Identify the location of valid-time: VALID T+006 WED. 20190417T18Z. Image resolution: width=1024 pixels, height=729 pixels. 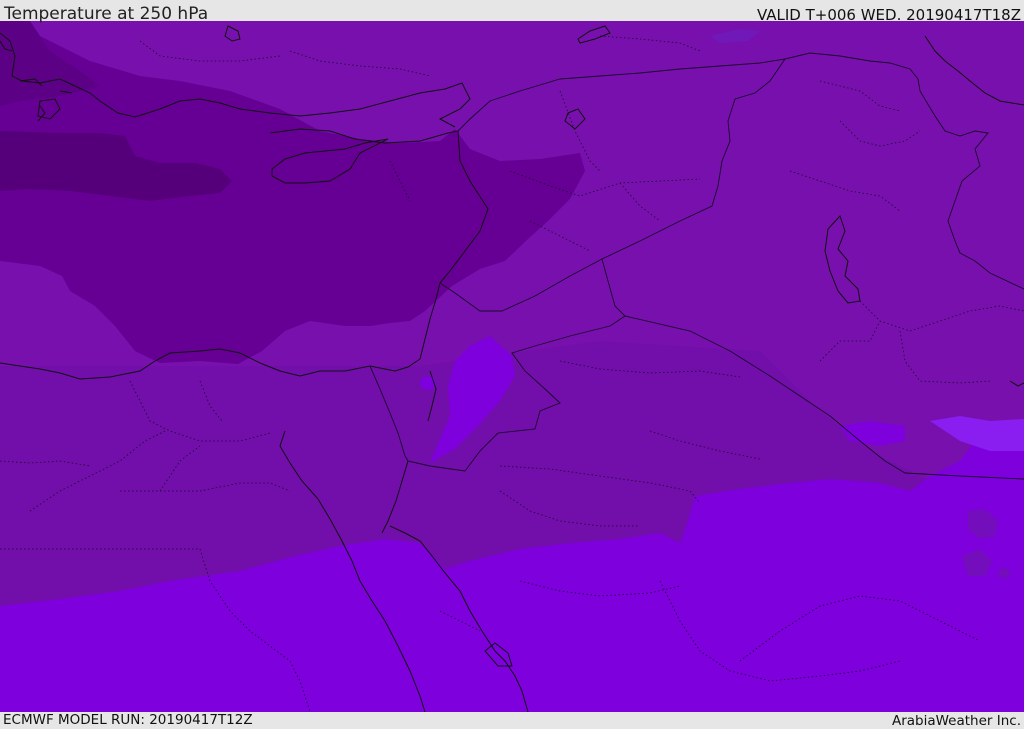
(888, 15).